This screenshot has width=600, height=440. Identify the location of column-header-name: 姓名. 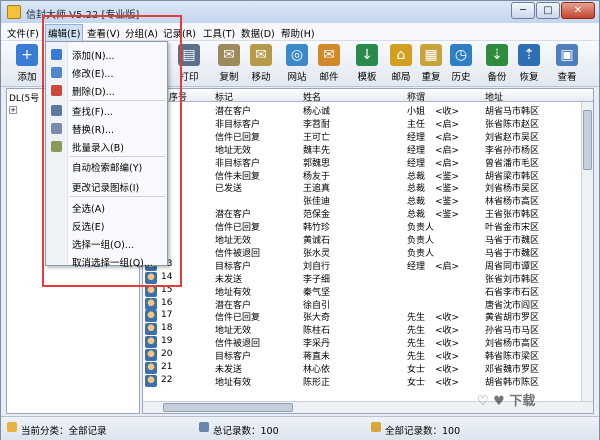
(312, 96).